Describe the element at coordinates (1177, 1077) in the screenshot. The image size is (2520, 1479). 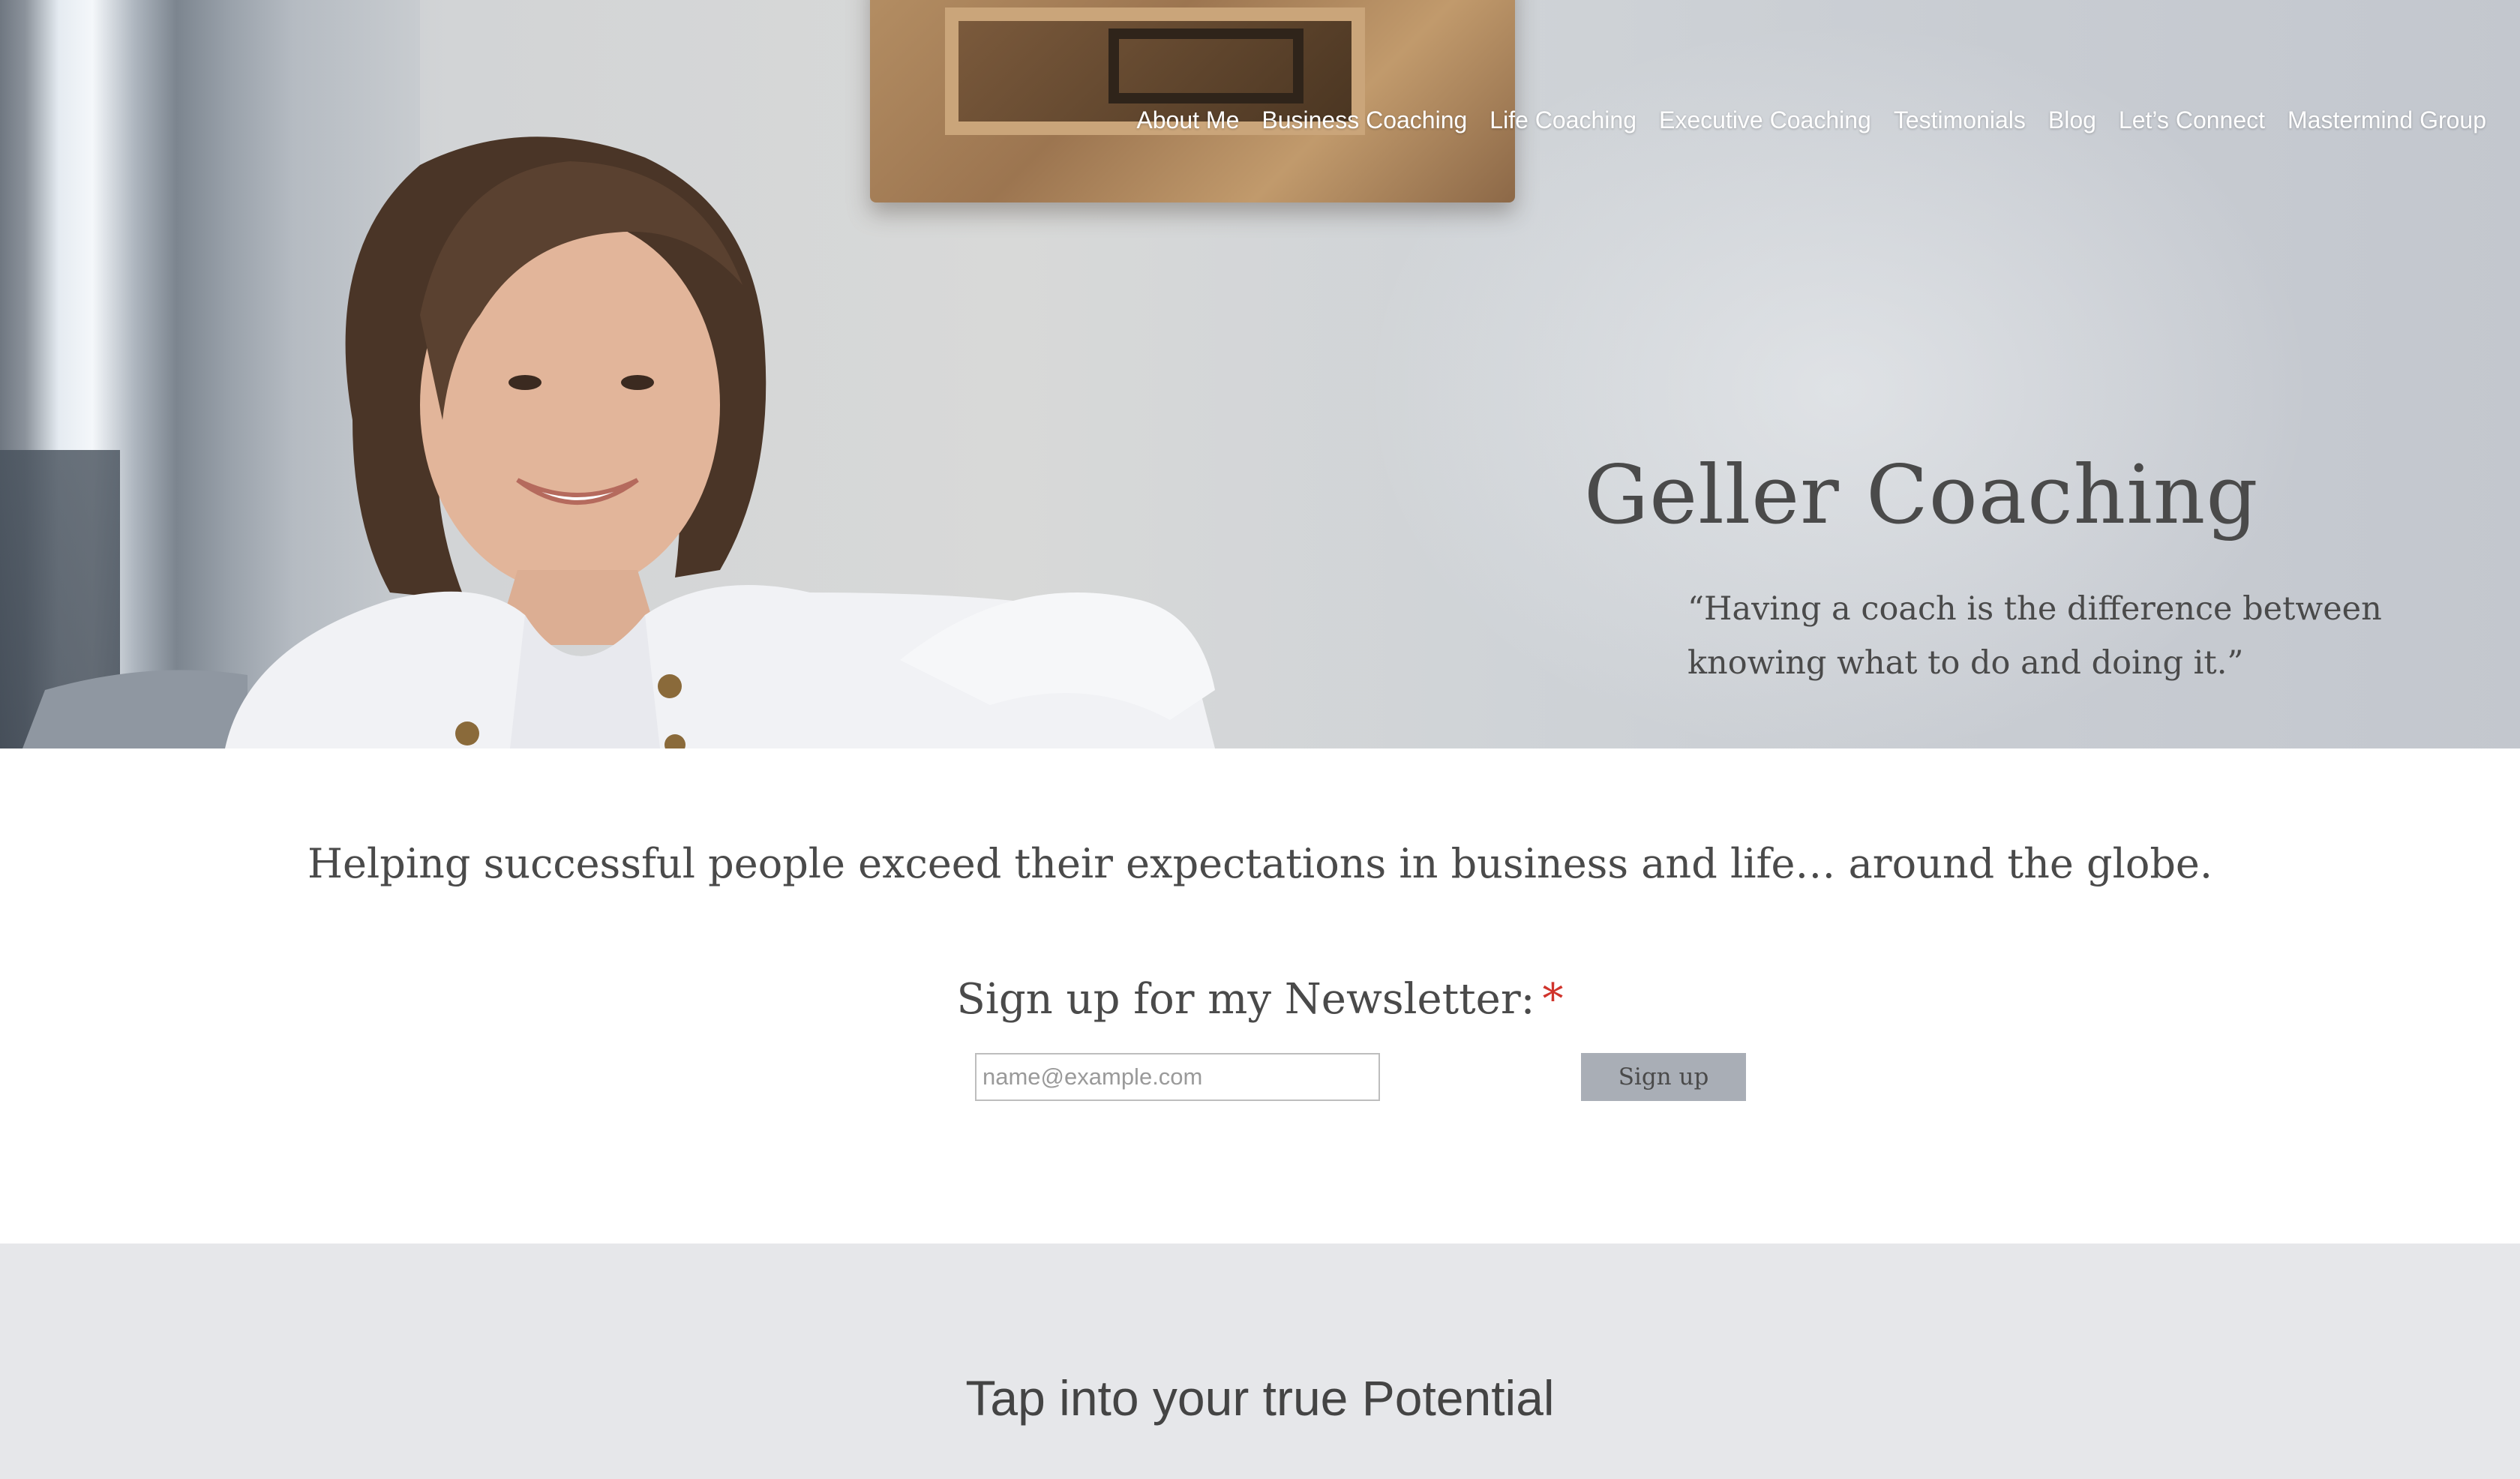
I see `newsletter-email-input` at that location.